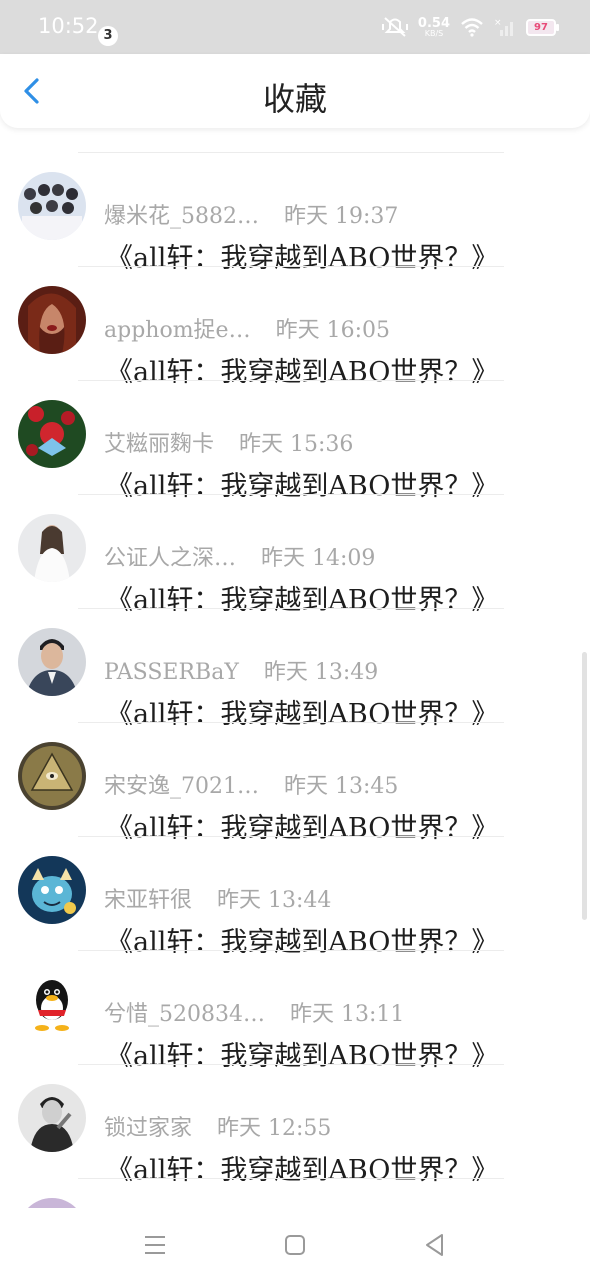 The image size is (590, 1280). I want to click on list-item: 公证人之深… 昨天 14:09 《all轩：我穿越到ABO世界？》, so click(295, 555).